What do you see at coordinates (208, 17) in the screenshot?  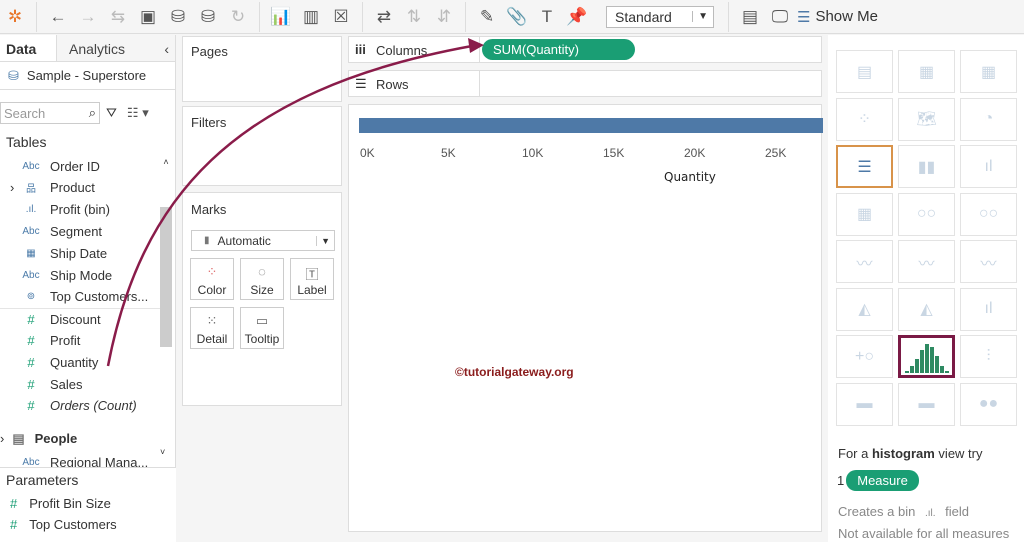 I see `pause-updates-icon: ⛁` at bounding box center [208, 17].